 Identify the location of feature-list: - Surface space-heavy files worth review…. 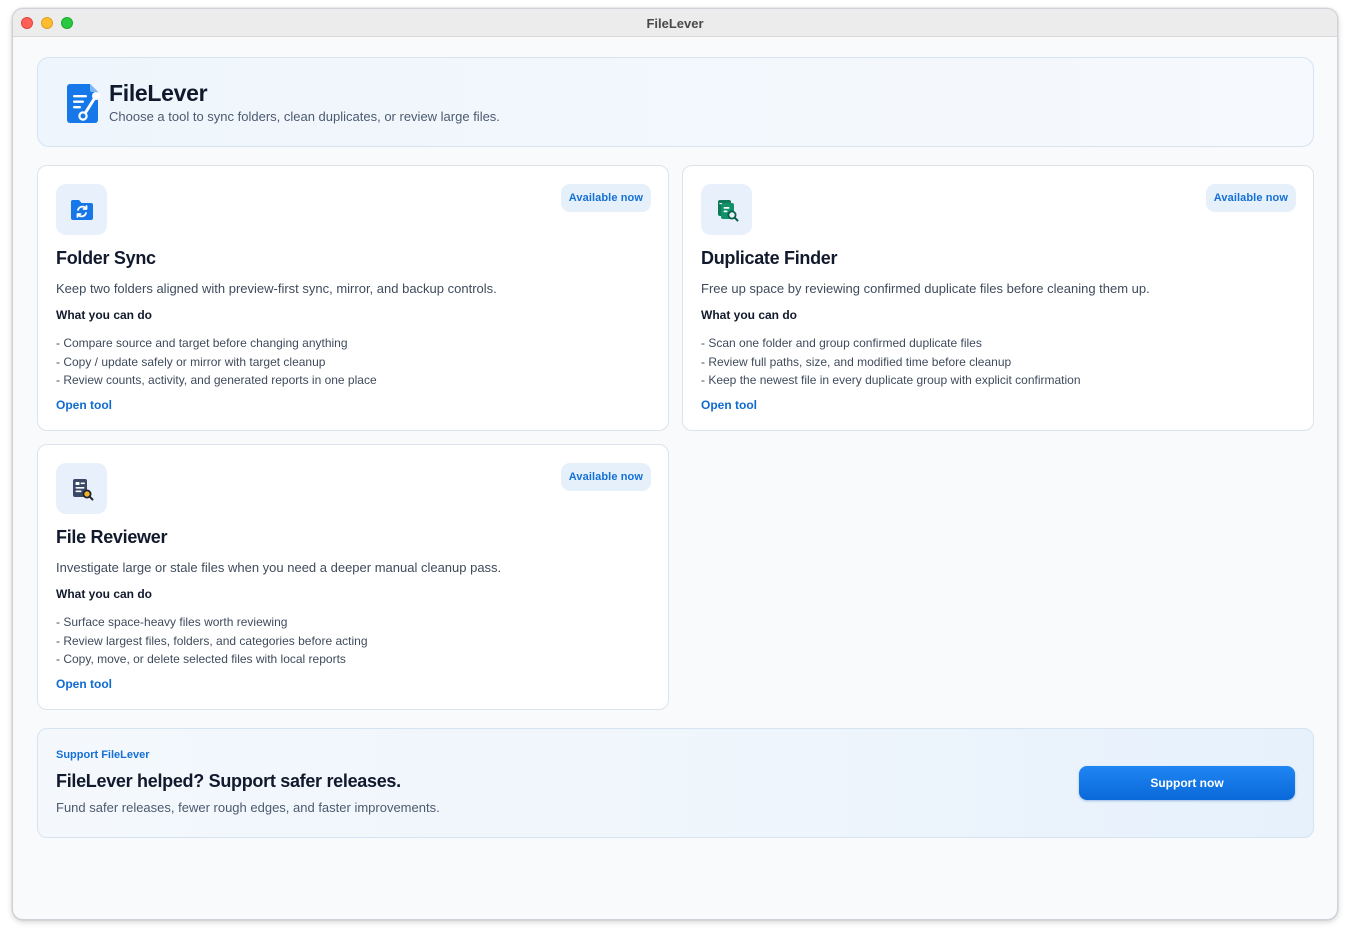
(212, 641).